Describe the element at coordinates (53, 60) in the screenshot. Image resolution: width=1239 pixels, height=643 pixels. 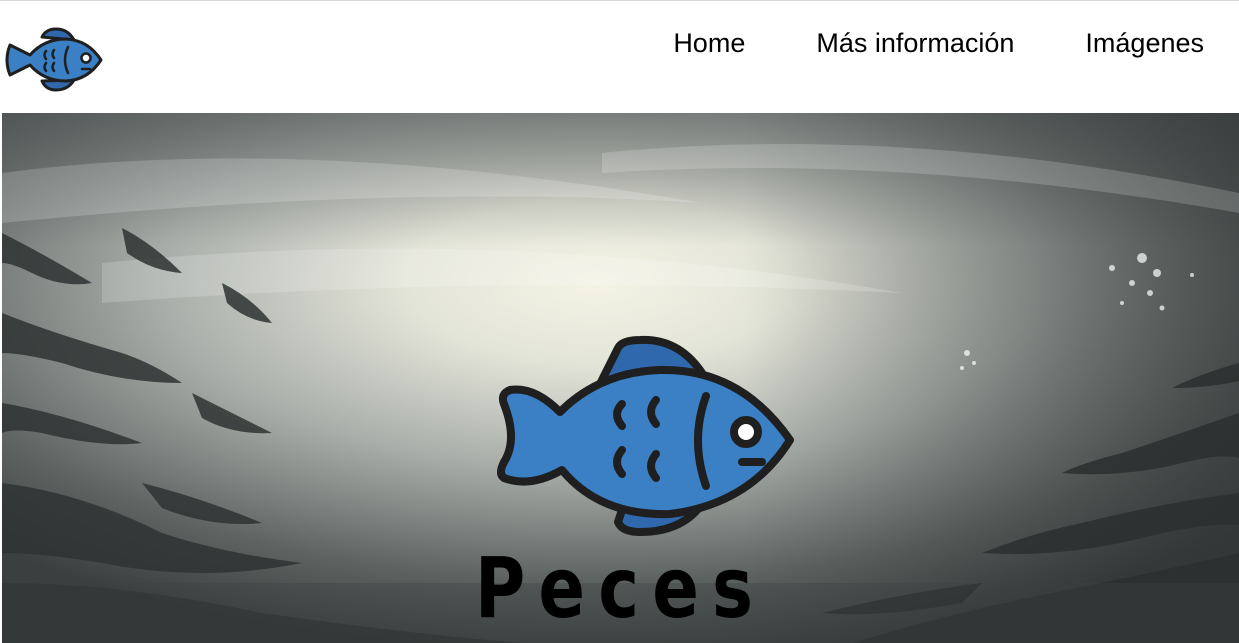
I see `logo-fish-icon` at that location.